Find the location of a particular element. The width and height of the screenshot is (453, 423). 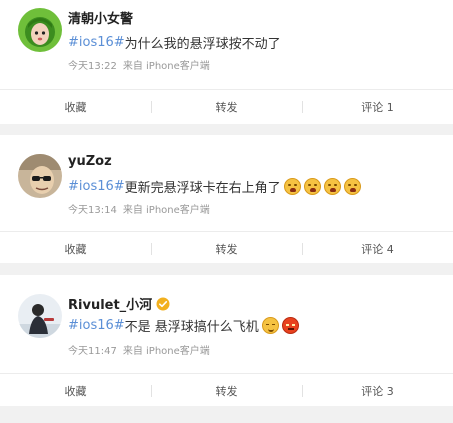

smug-emoji is located at coordinates (270, 325).